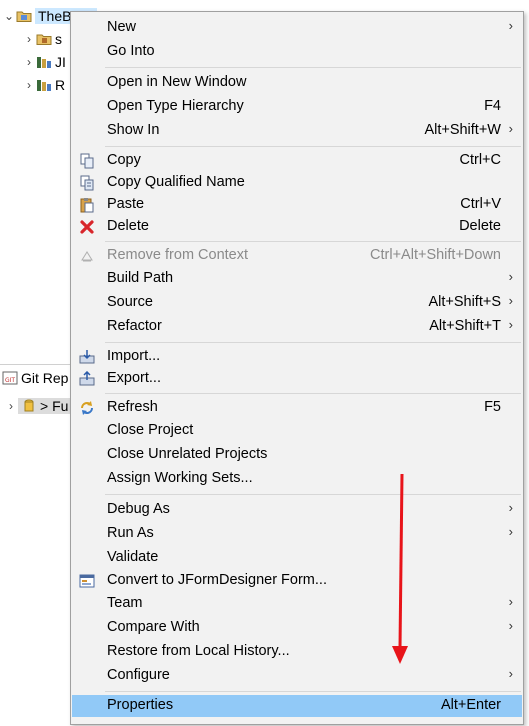 The image size is (529, 726). Describe the element at coordinates (297, 256) in the screenshot. I see `menu-item-remove-from-context: Remove from Context Ctrl+Alt+Shift+Down` at that location.